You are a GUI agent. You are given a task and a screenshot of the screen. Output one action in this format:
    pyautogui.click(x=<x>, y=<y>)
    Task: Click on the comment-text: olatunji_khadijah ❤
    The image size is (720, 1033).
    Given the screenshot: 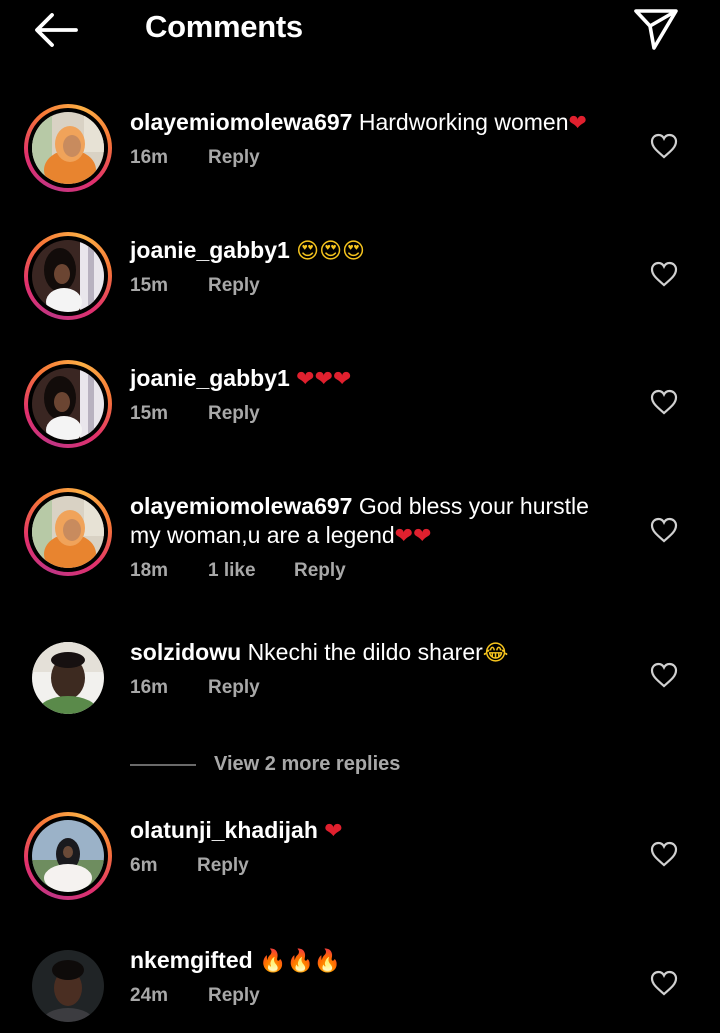 What is the action you would take?
    pyautogui.click(x=375, y=831)
    